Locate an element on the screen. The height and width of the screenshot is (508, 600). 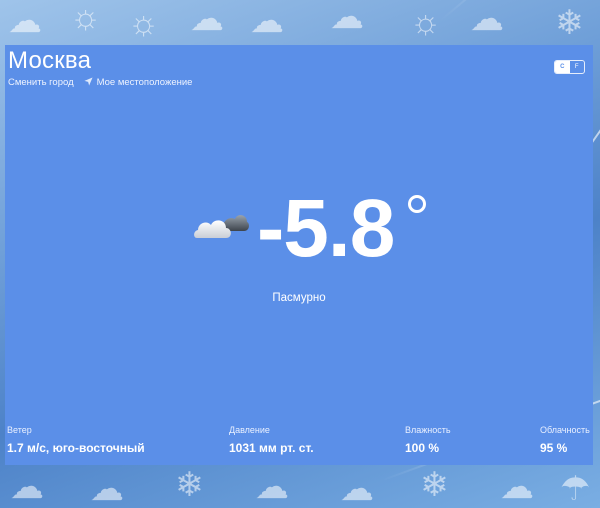
fahrenheit-button: F is located at coordinates (577, 67).